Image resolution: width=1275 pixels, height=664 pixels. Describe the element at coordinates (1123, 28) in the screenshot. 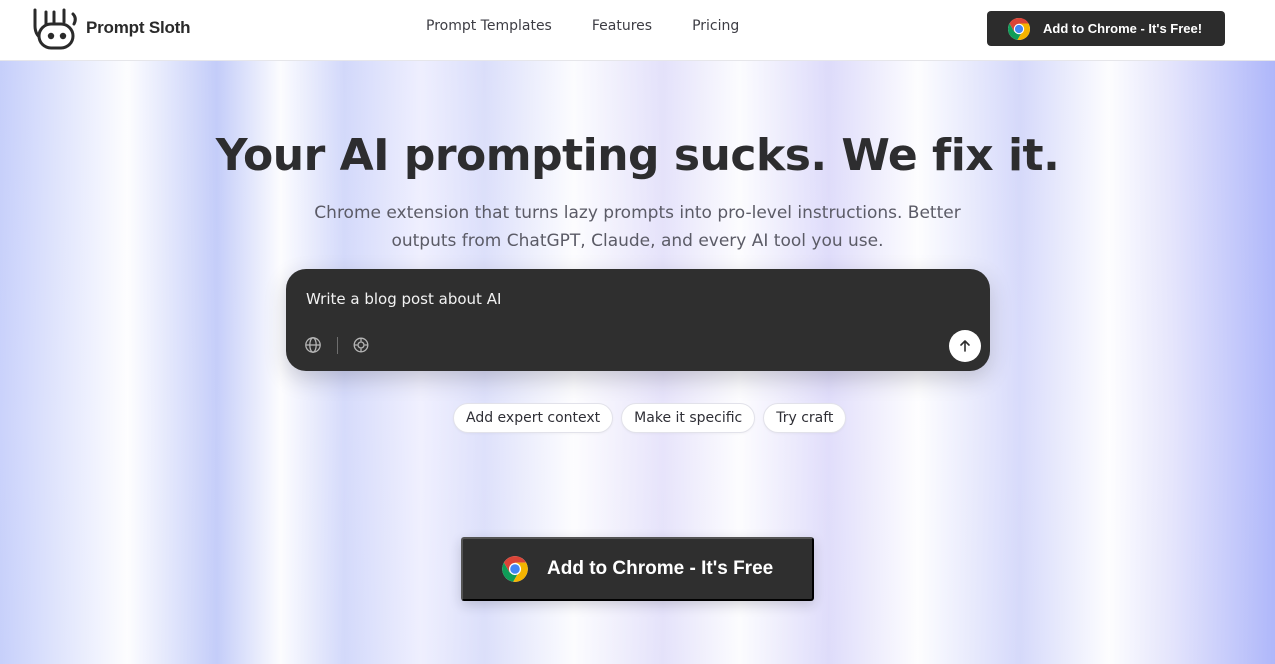

I see `nav-cta-label: Add to Chrome - It's Free!` at that location.